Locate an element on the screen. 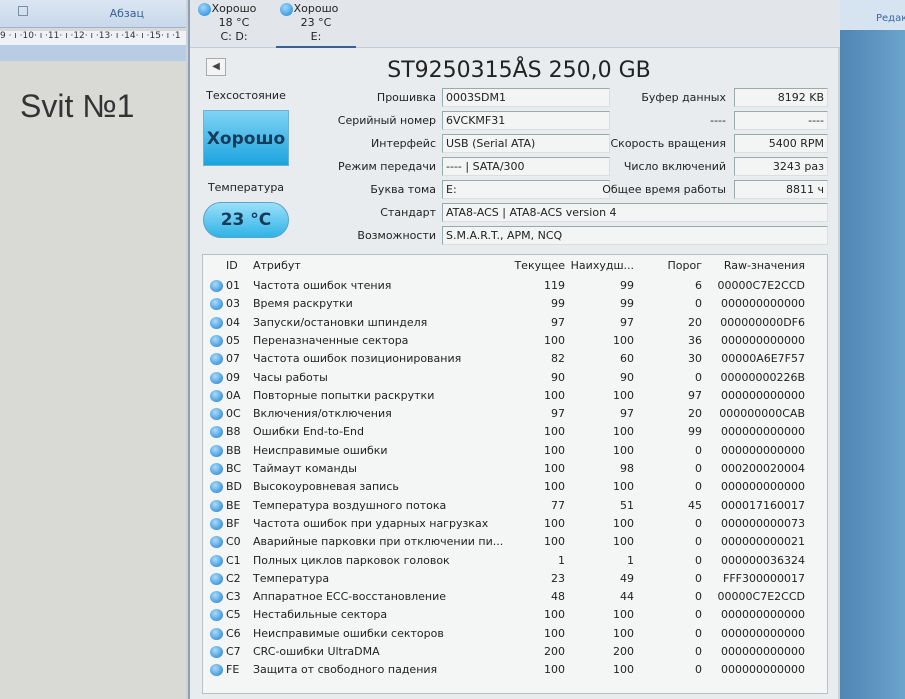  table-row: C2 Температура 23 49 0 FFF300000017 is located at coordinates (515, 579).